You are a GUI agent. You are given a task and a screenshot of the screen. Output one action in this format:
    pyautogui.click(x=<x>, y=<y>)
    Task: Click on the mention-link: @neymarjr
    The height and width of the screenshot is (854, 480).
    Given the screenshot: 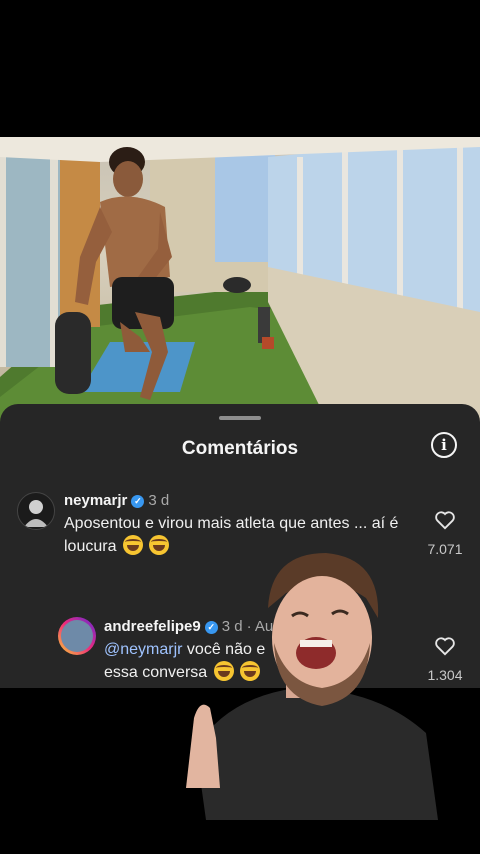 What is the action you would take?
    pyautogui.click(x=143, y=649)
    